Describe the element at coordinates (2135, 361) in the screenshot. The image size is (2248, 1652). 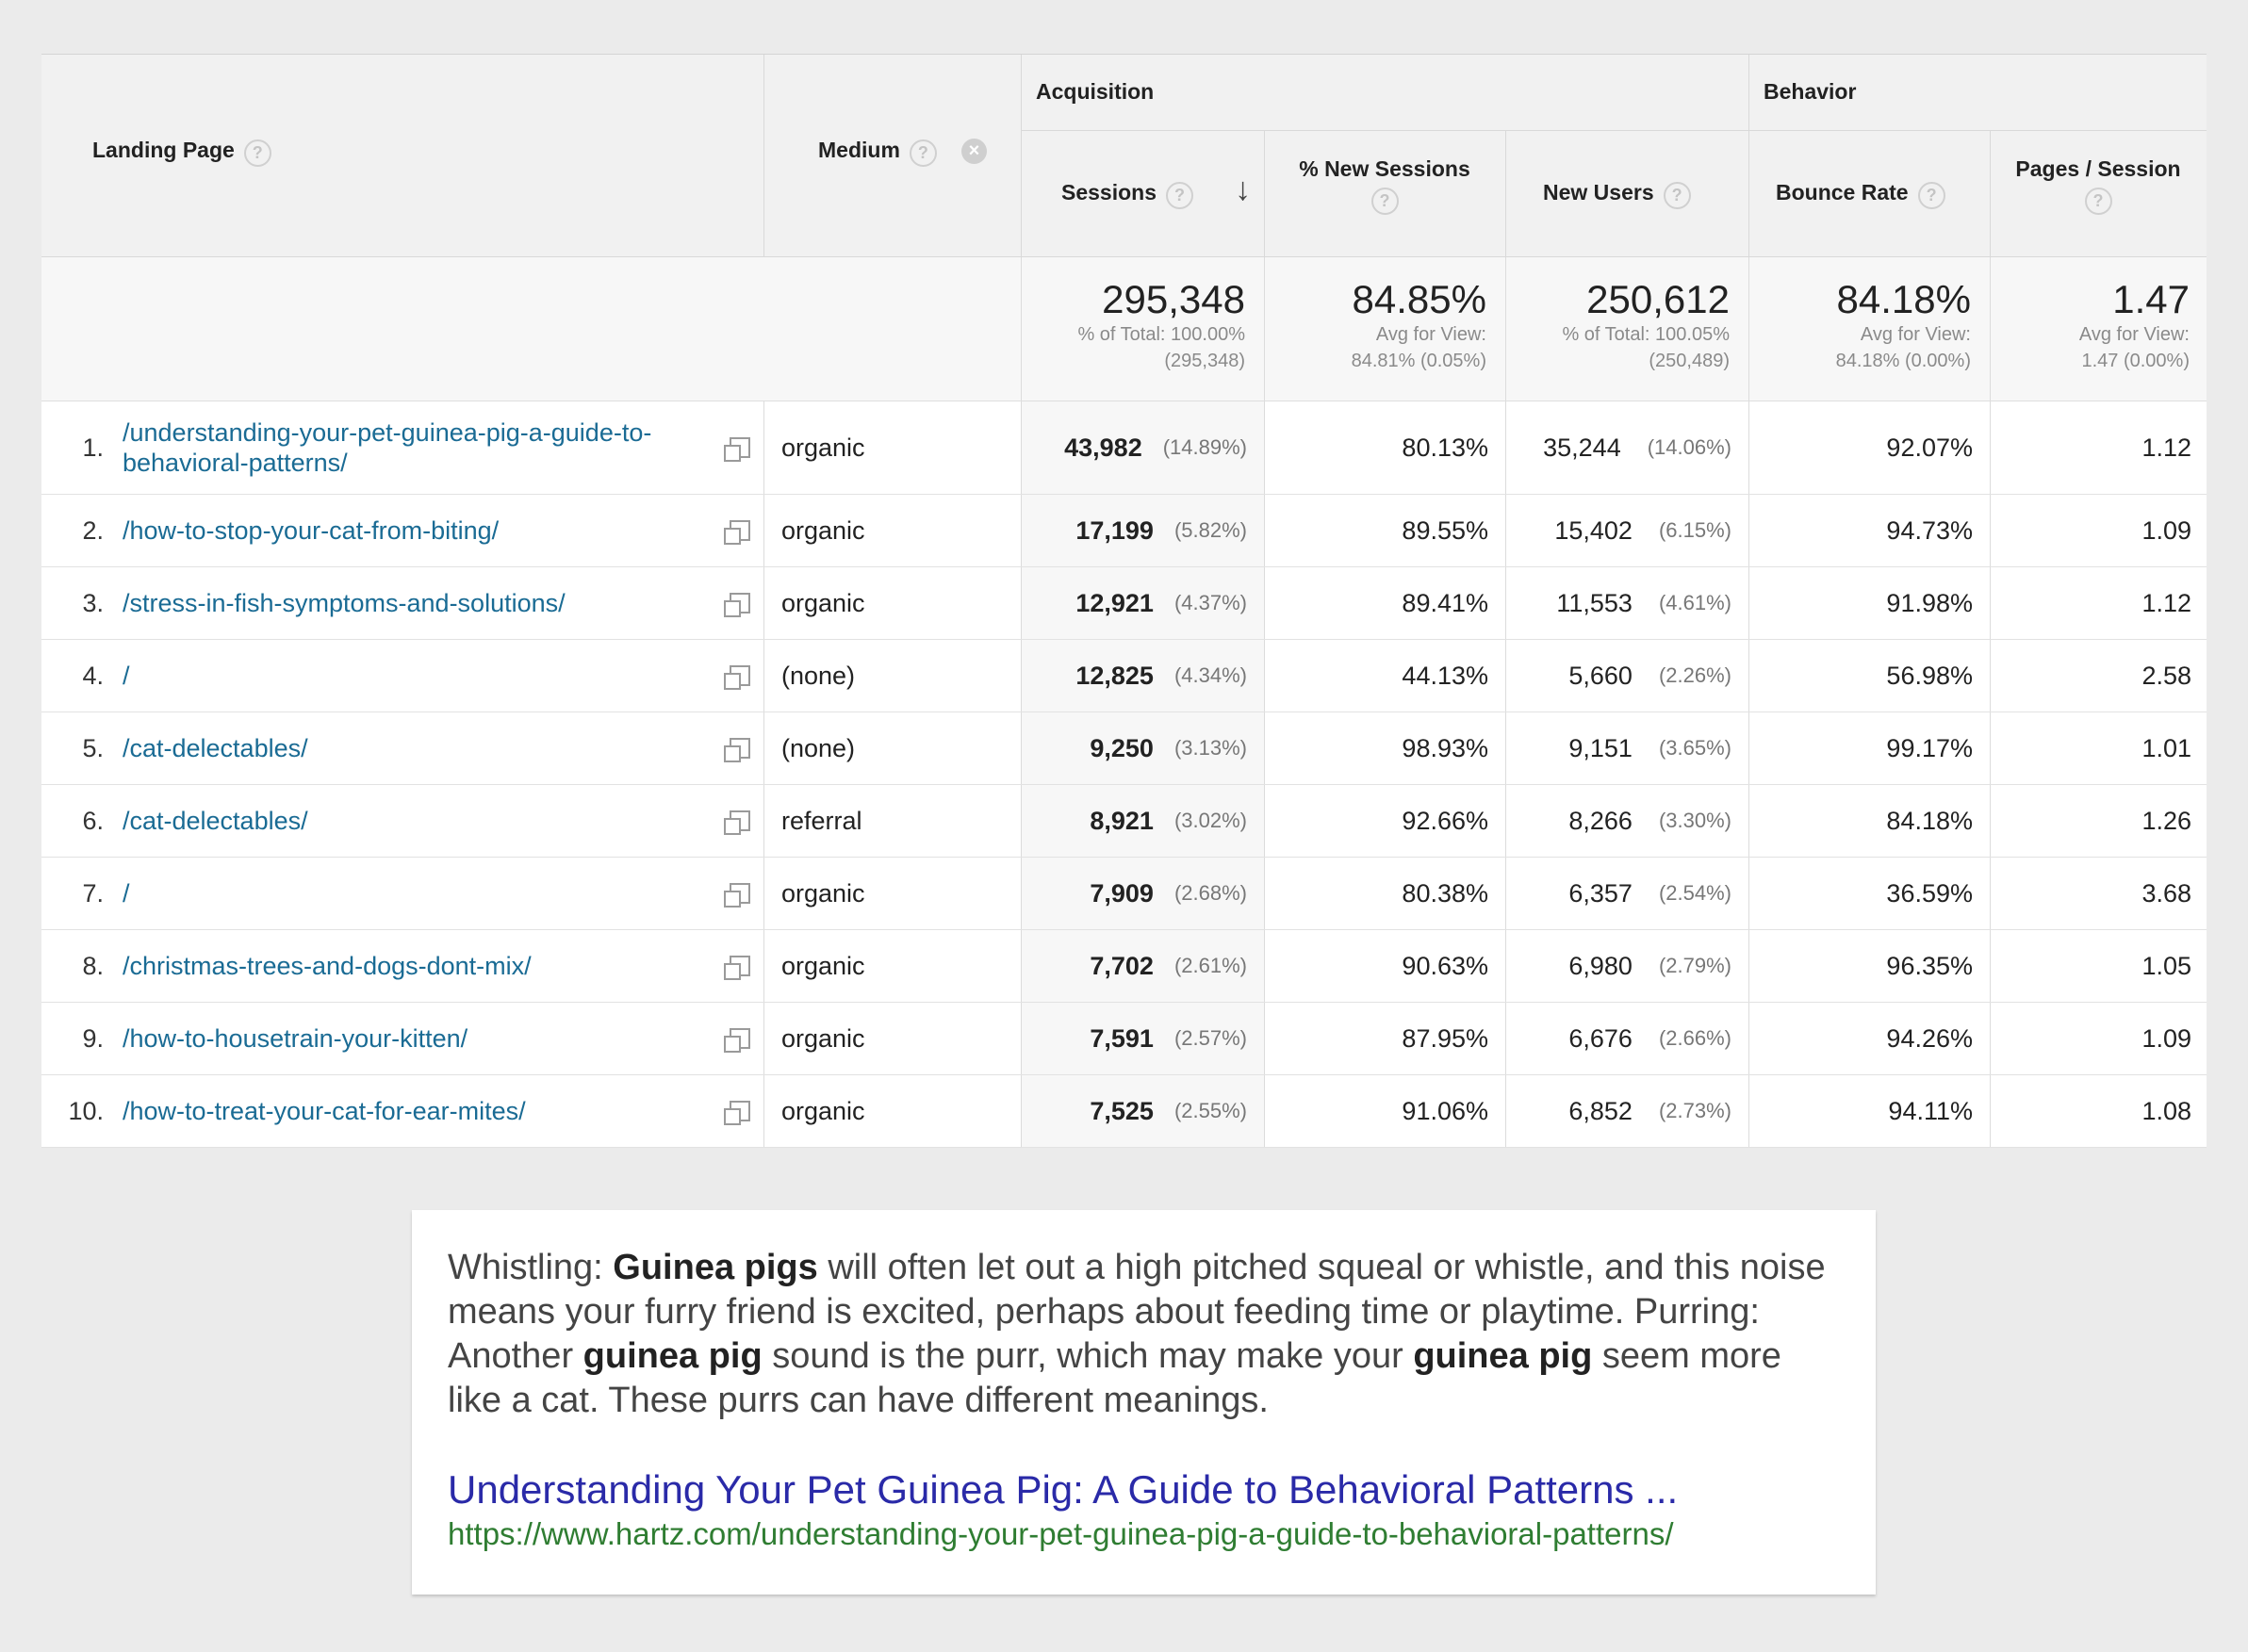
I see `total-pages-session-line2: 1.47 (0.00%)` at that location.